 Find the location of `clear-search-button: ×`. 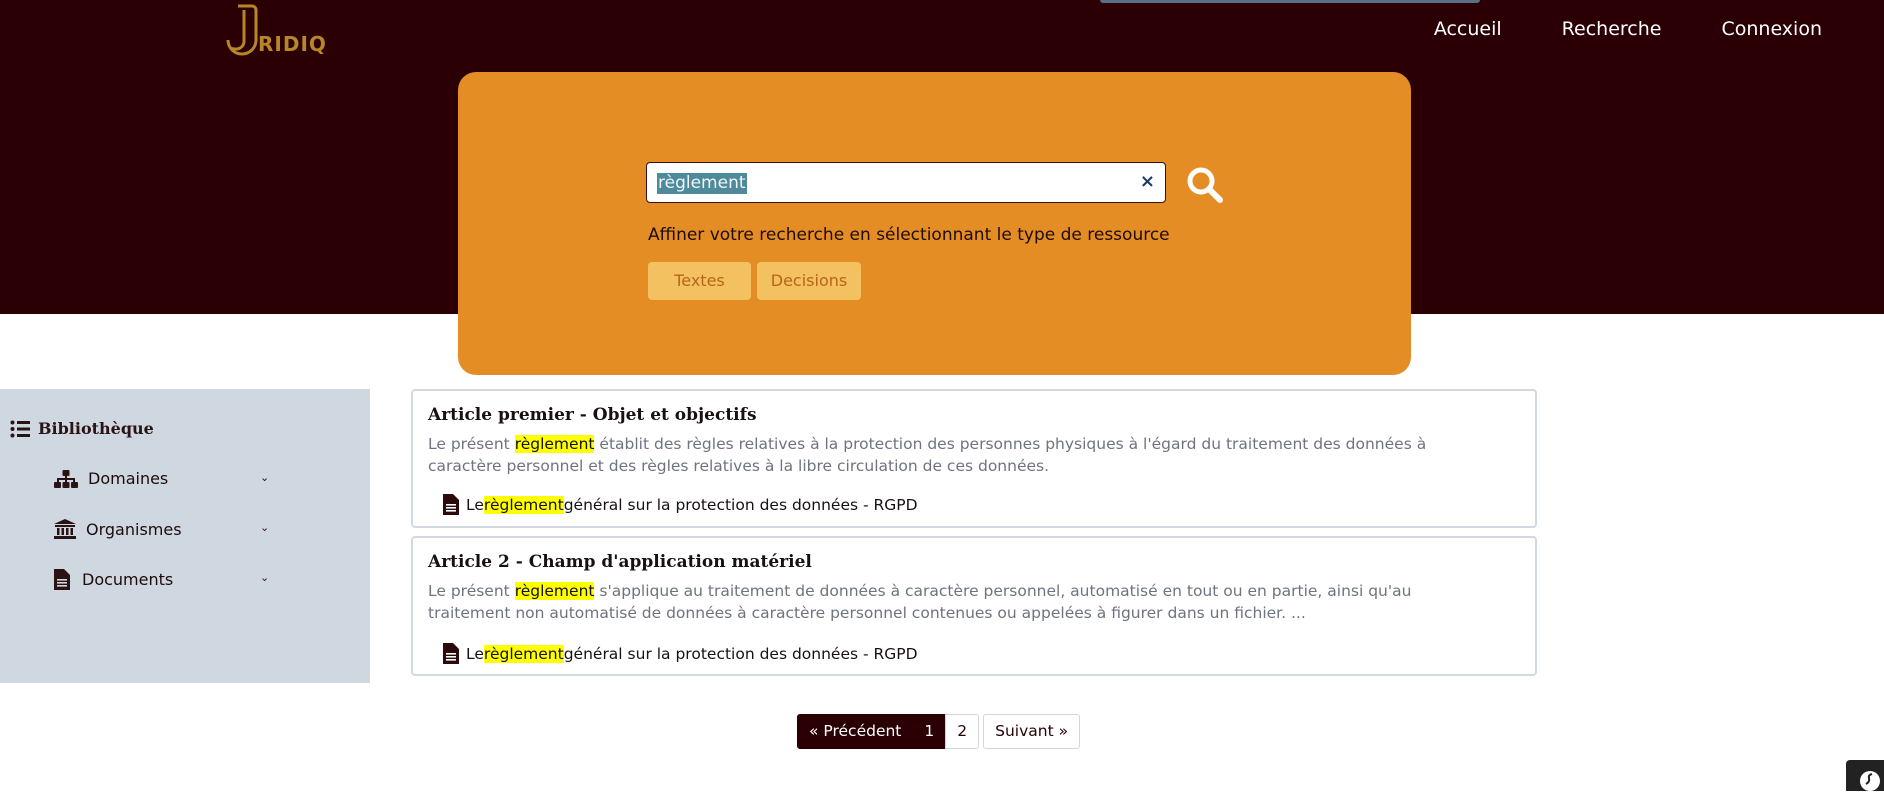

clear-search-button: × is located at coordinates (1147, 181).